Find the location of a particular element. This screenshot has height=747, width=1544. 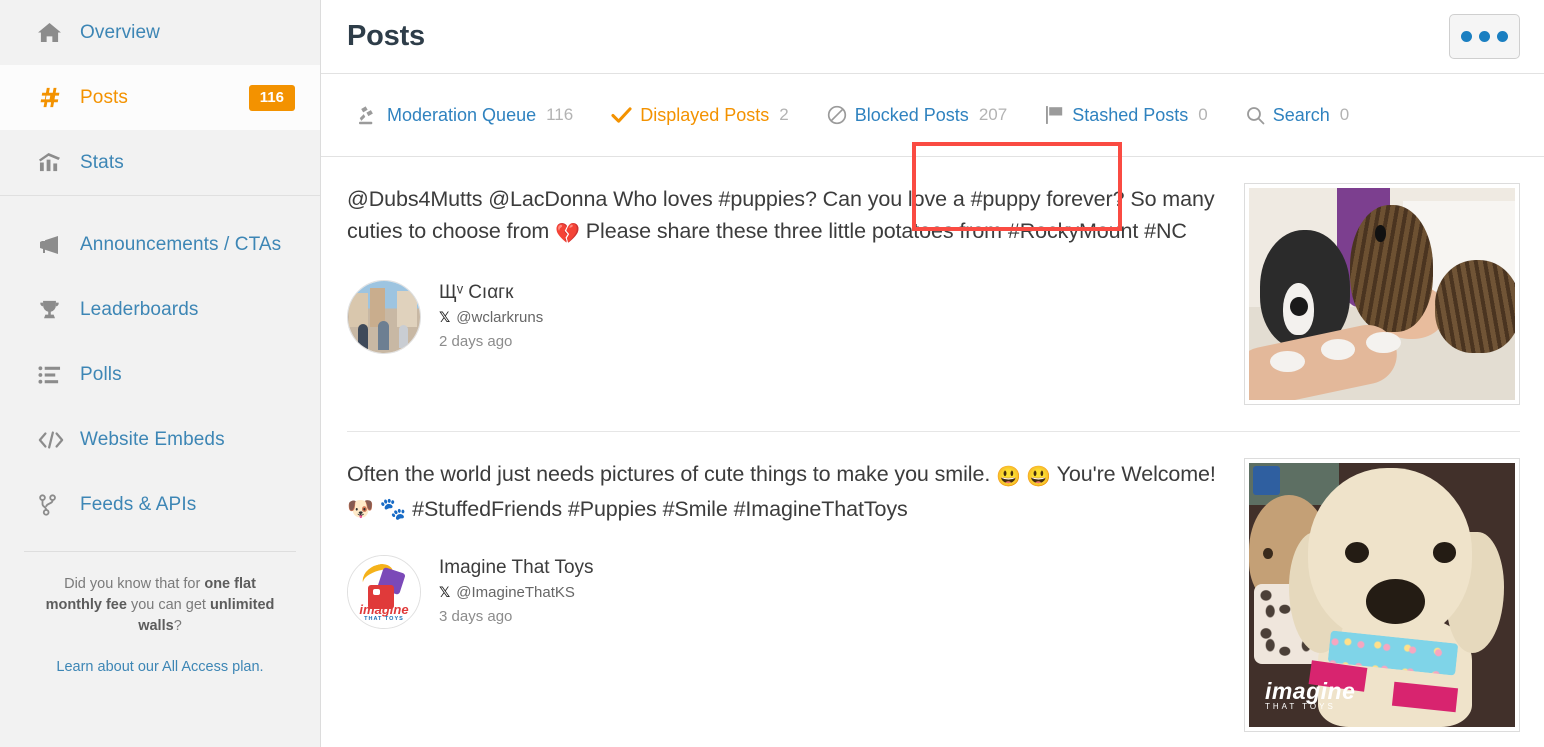

hashtag-icon is located at coordinates (59, 97).